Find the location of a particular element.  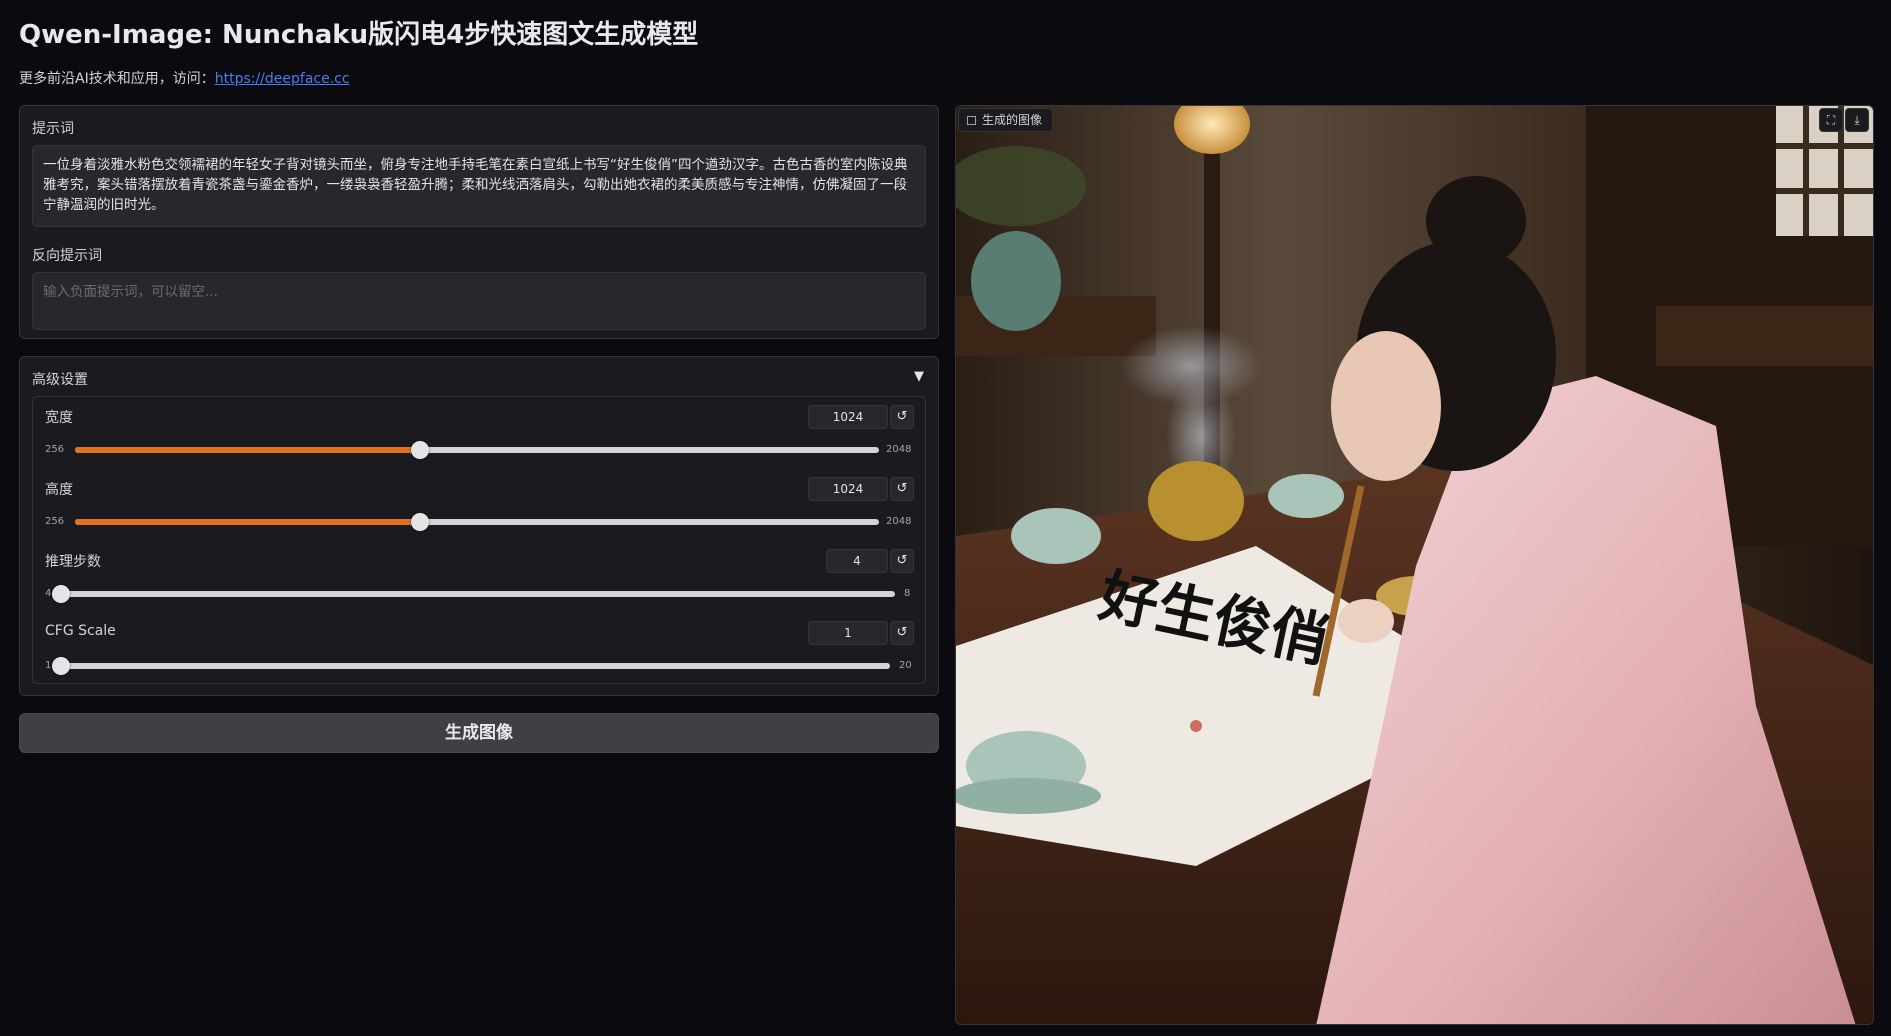

steps-number-input: 4 is located at coordinates (857, 561).